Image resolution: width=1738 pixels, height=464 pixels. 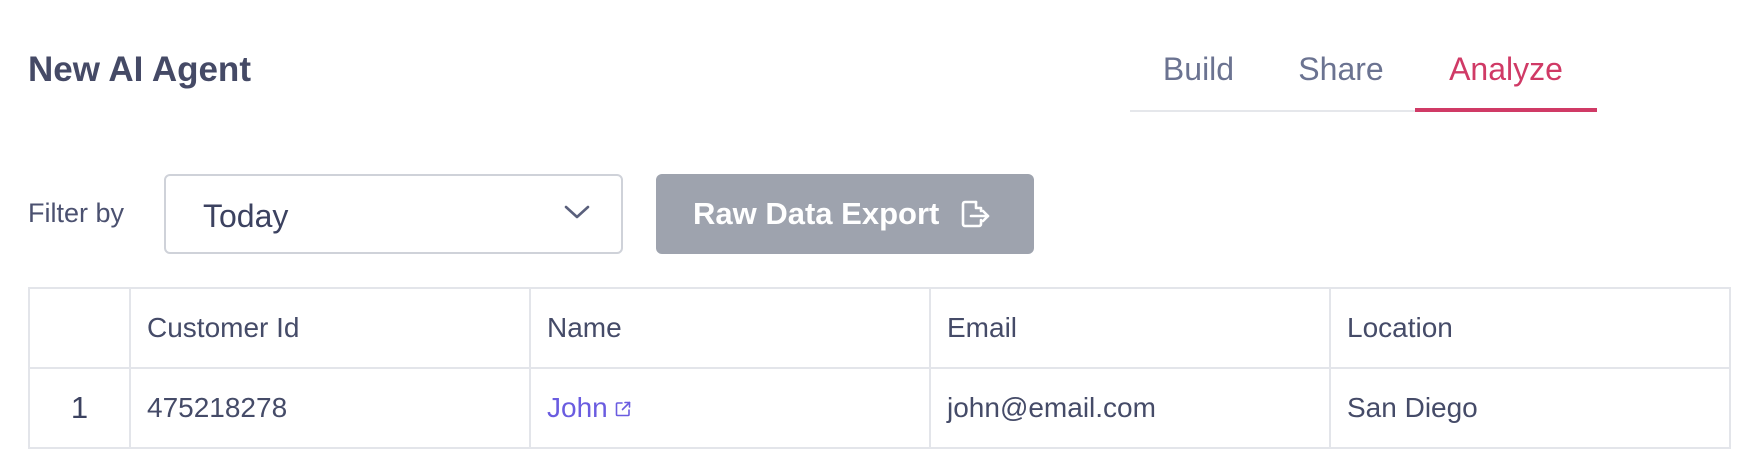 What do you see at coordinates (139, 69) in the screenshot?
I see `page-title: New AI Agent` at bounding box center [139, 69].